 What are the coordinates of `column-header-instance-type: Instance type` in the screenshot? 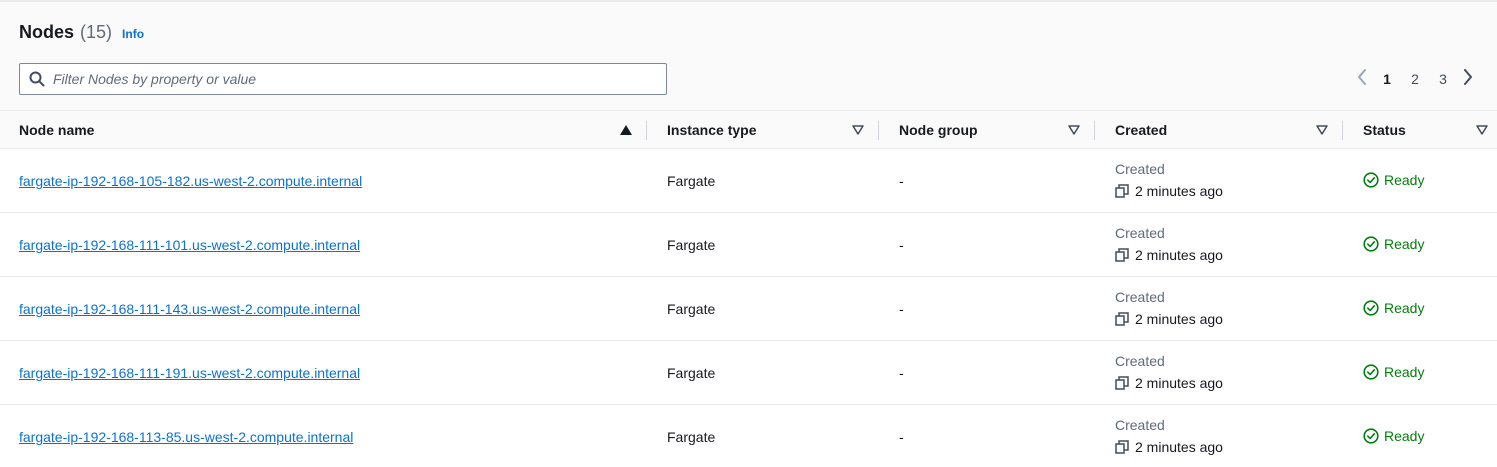 It's located at (711, 130).